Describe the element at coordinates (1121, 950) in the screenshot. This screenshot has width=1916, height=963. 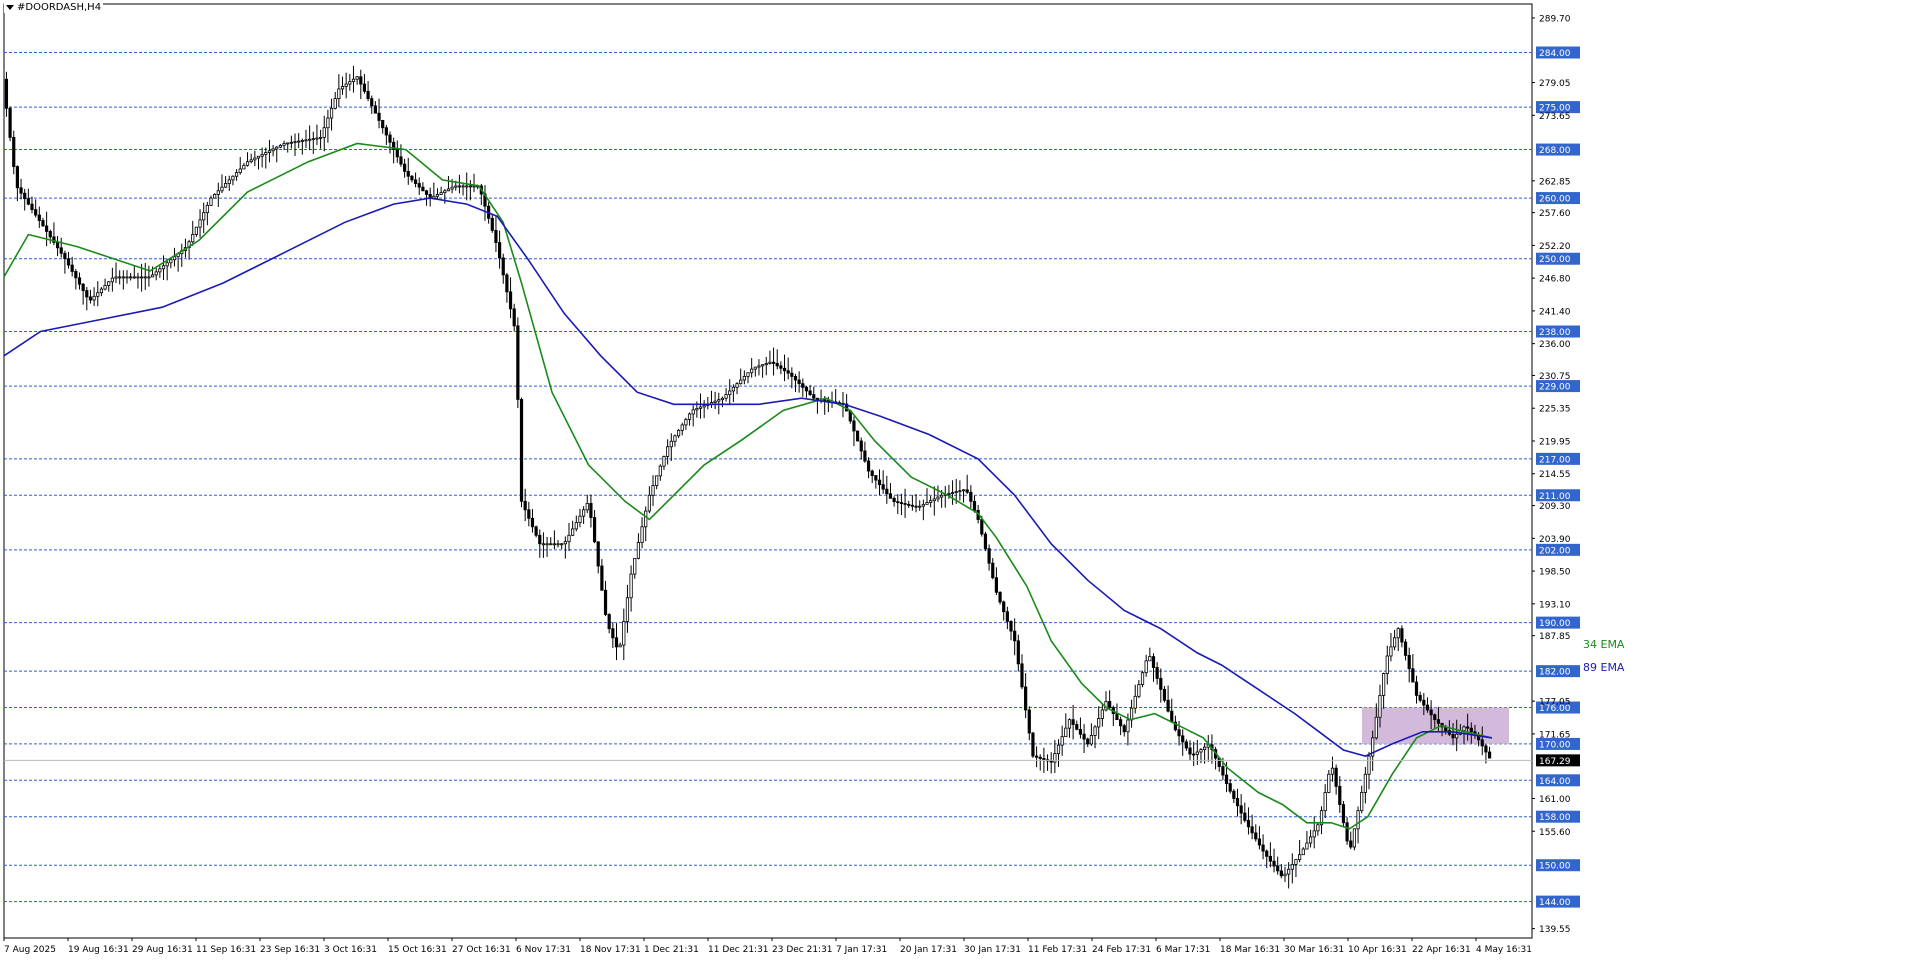
I see `x-tick-label: 24 Feb 17:31` at that location.